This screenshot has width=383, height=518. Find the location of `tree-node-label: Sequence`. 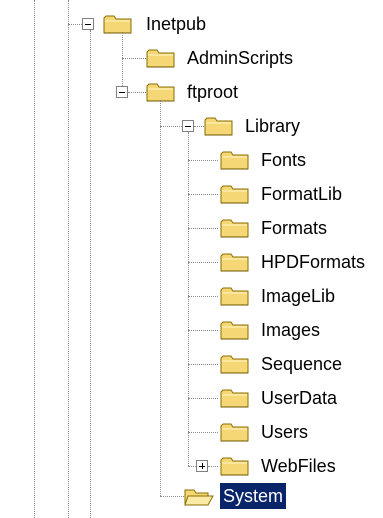

tree-node-label: Sequence is located at coordinates (302, 364).